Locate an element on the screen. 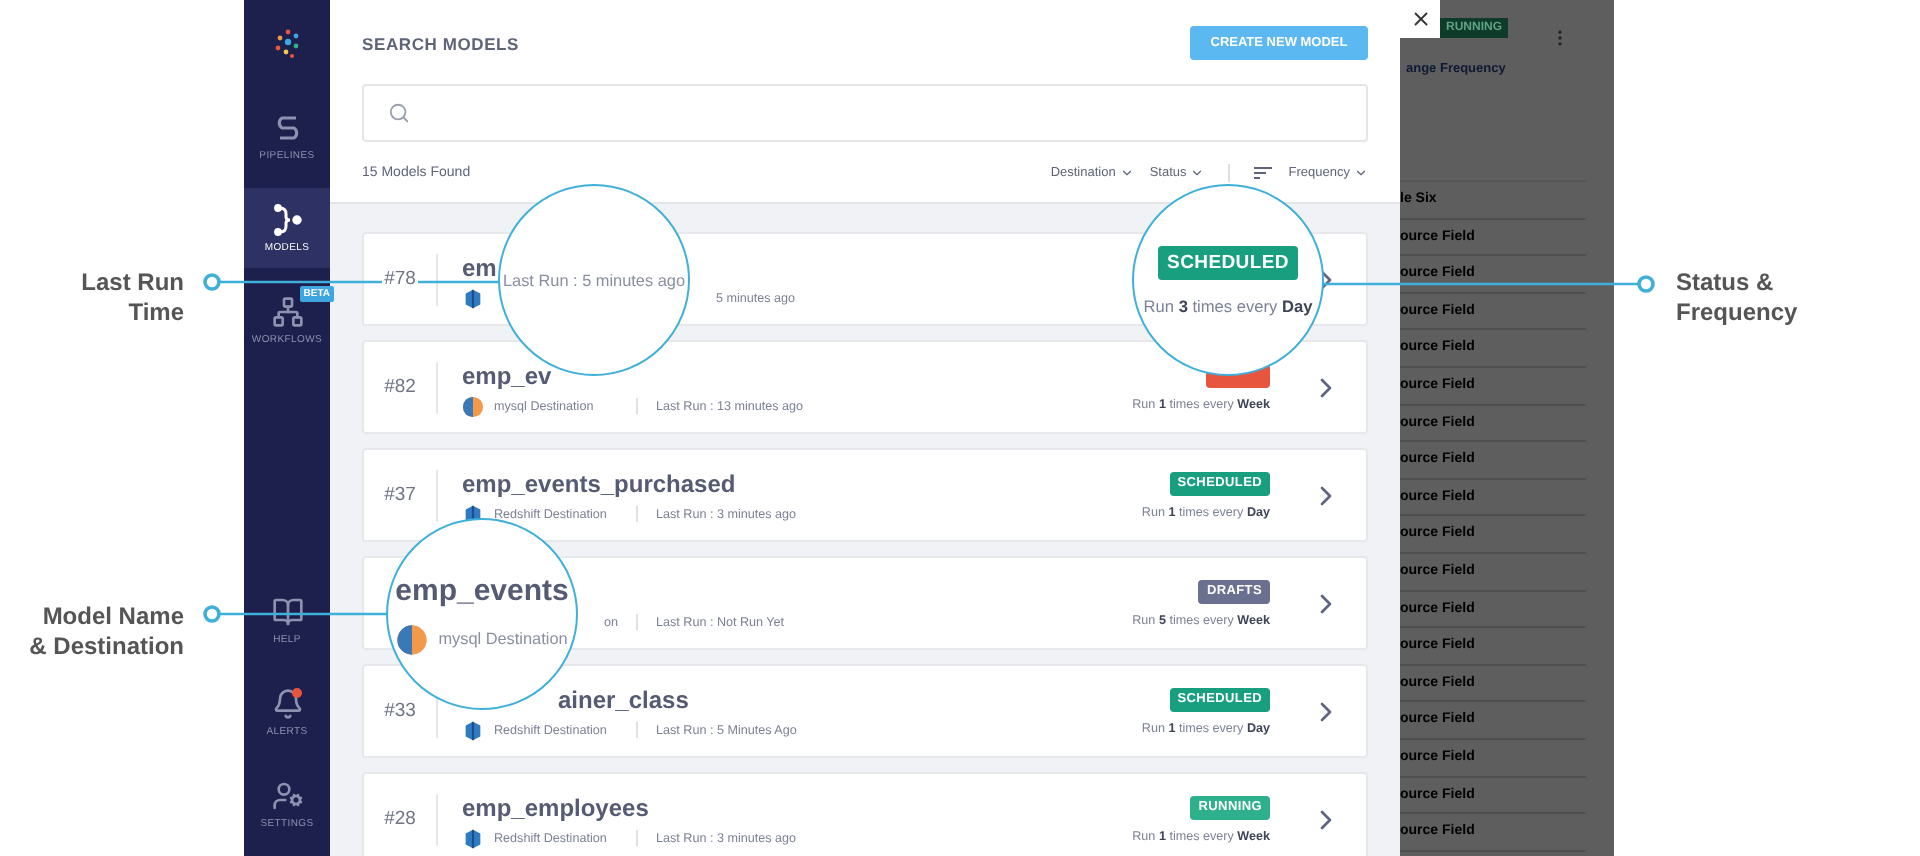  model-name: emp_employees is located at coordinates (555, 808).